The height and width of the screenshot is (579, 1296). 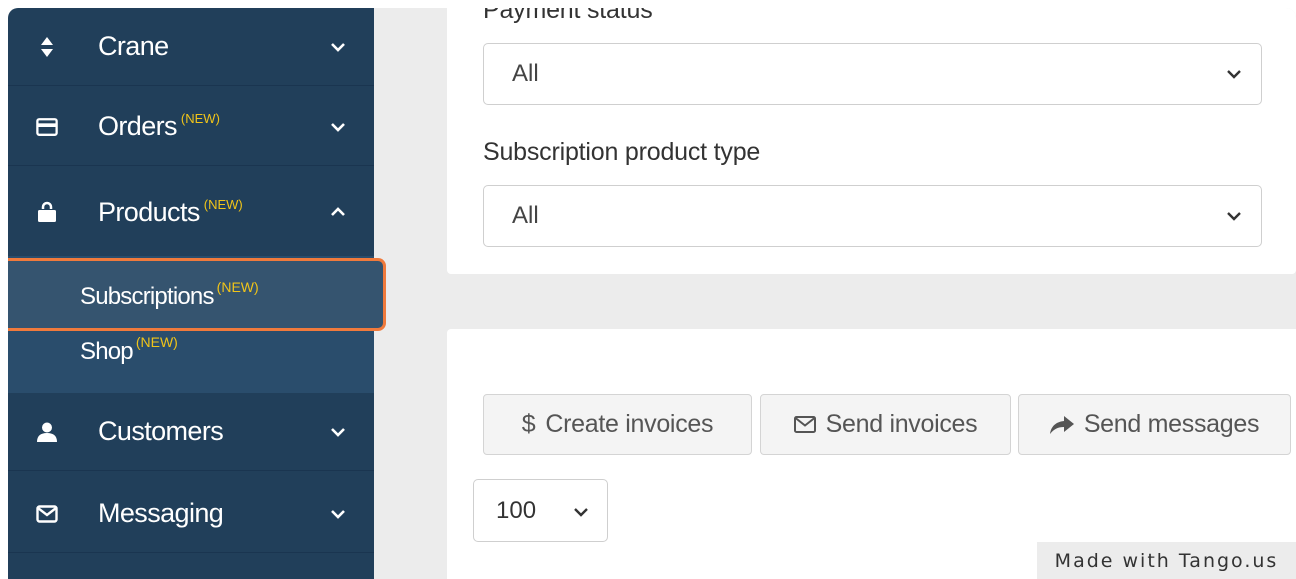 I want to click on send-invoices-button: Send invoices, so click(x=885, y=424).